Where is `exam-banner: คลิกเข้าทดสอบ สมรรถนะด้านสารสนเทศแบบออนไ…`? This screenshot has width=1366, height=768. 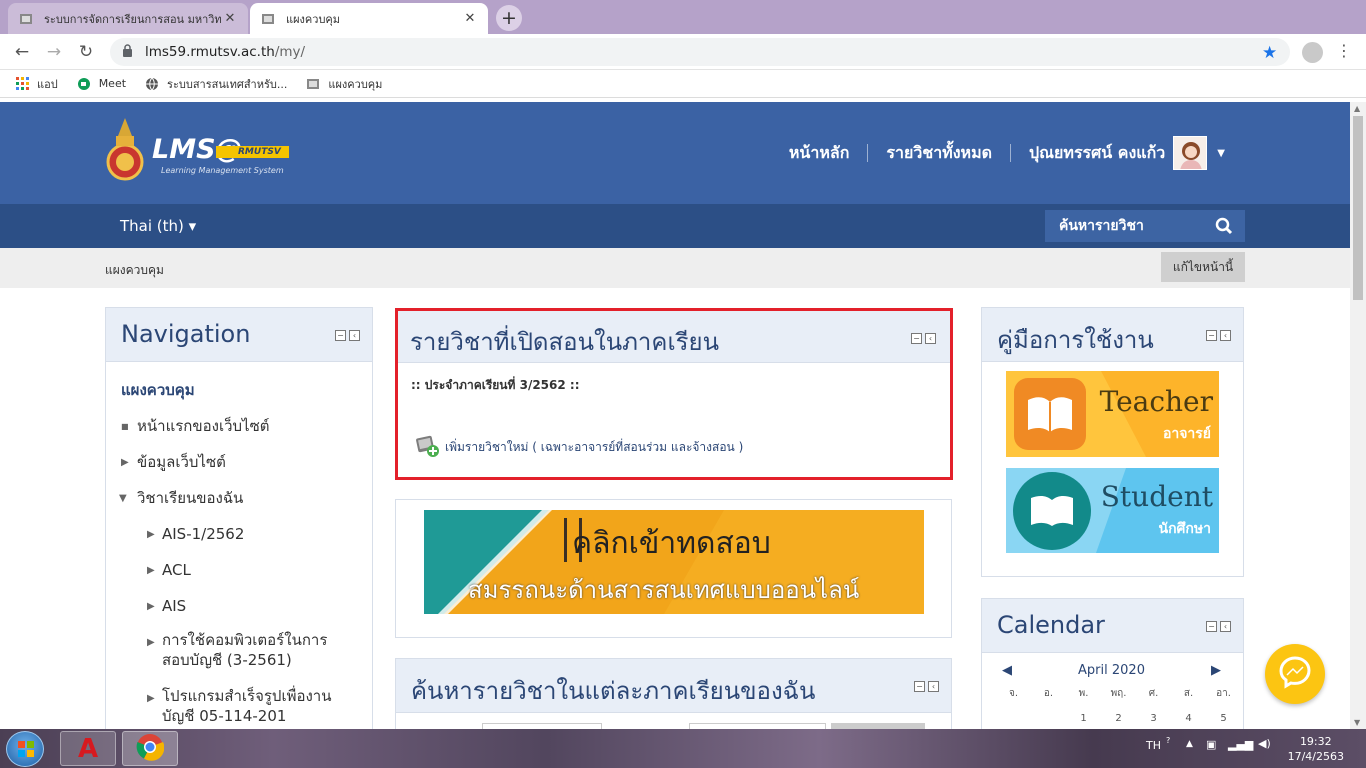
exam-banner: คลิกเข้าทดสอบ สมรรถนะด้านสารสนเทศแบบออนไ… is located at coordinates (674, 562).